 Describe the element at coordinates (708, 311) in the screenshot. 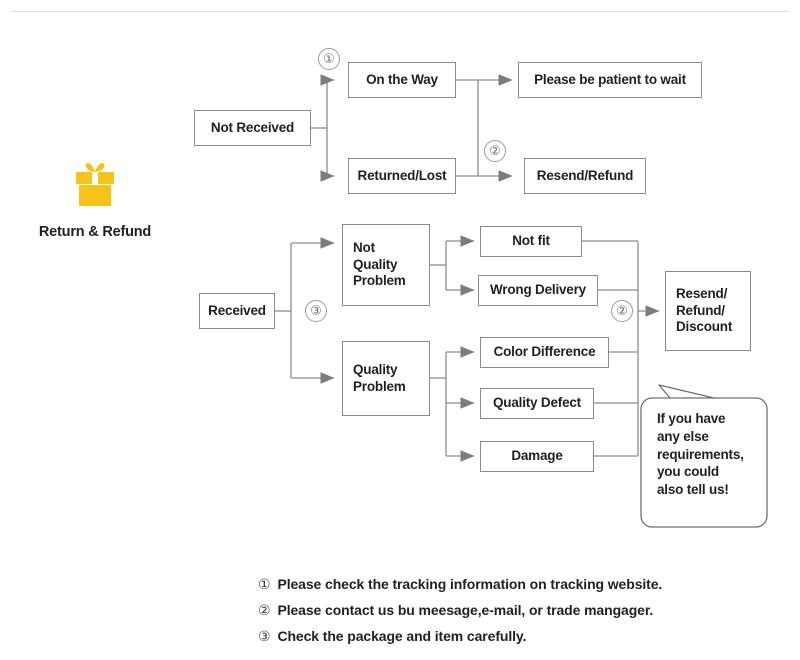

I see `node-resend-refund-discount: Resend/ Refund/ Discount` at that location.